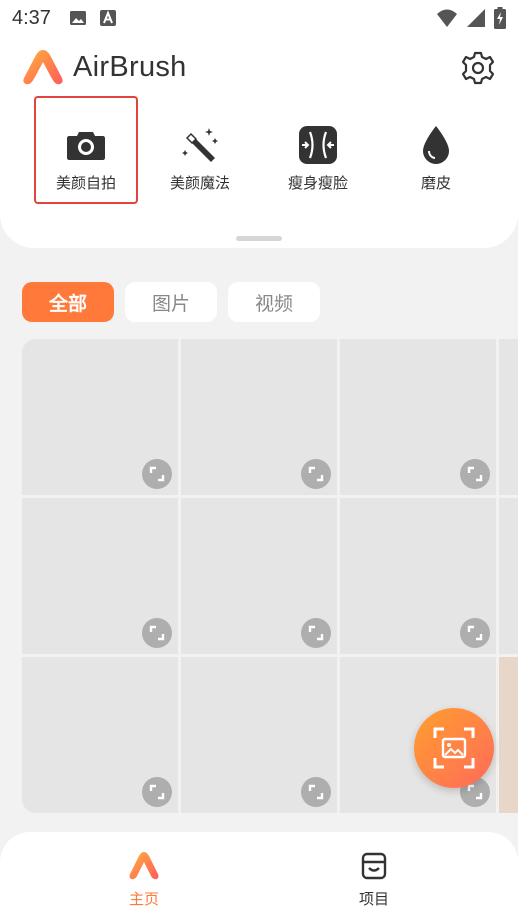 The width and height of the screenshot is (518, 922). I want to click on tool-label: 美颜魔法, so click(199, 183).